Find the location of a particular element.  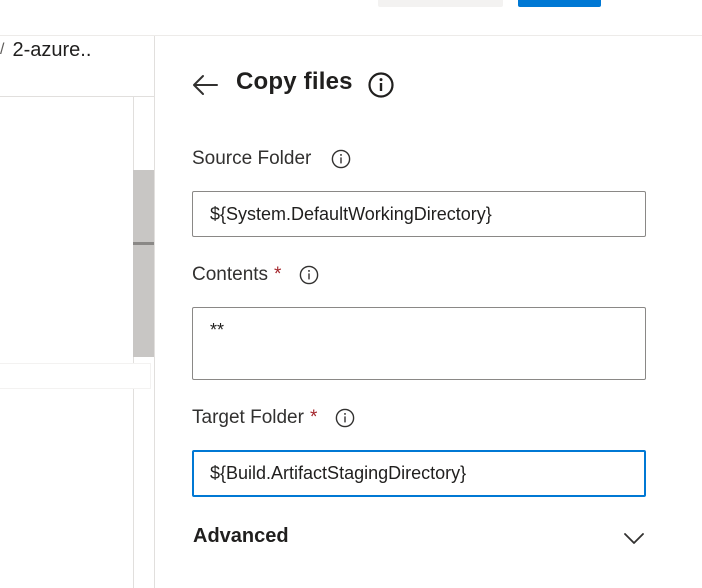

panel-title: Copy files is located at coordinates (294, 81).